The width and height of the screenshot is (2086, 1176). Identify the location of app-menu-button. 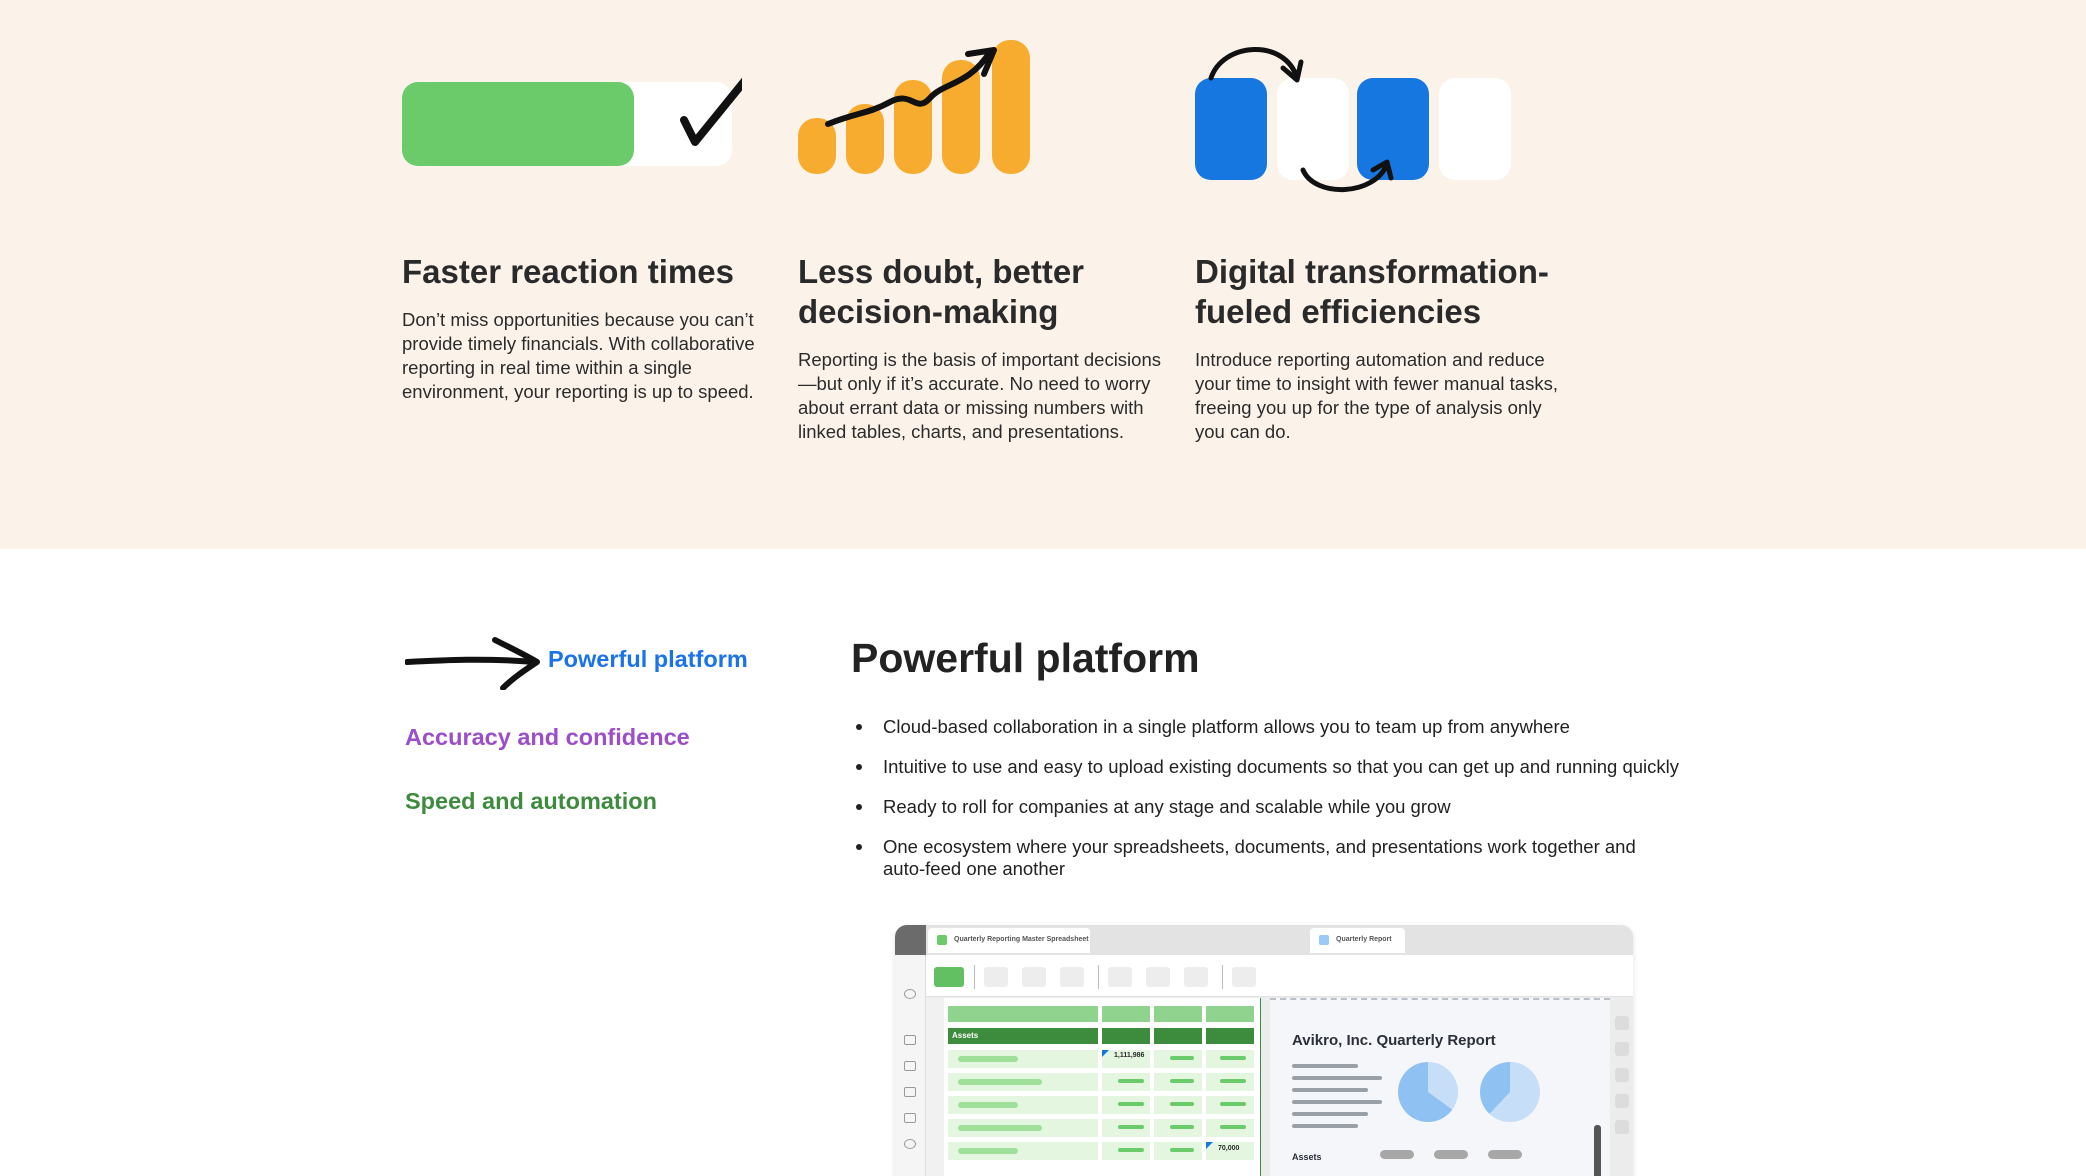
(910, 940).